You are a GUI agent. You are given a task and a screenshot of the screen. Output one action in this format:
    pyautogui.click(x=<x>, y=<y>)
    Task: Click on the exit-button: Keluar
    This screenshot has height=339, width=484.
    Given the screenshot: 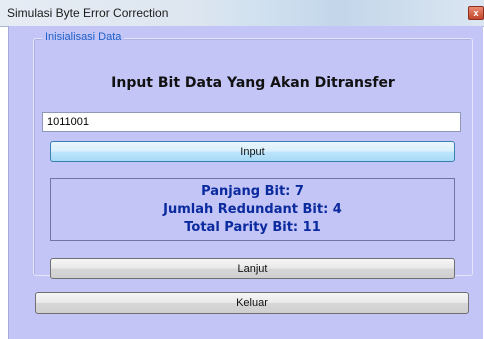 What is the action you would take?
    pyautogui.click(x=252, y=303)
    